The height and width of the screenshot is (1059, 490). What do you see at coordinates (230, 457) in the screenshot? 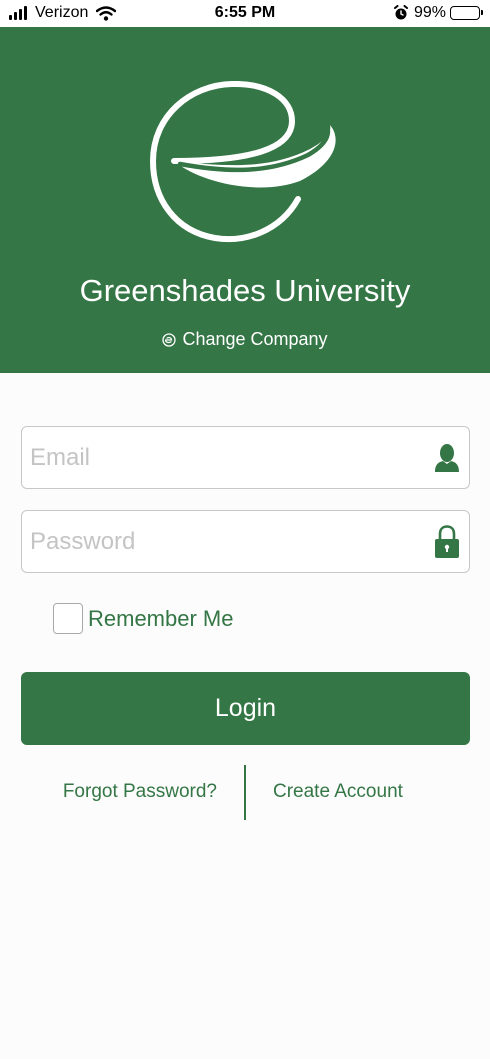
I see `email-input` at bounding box center [230, 457].